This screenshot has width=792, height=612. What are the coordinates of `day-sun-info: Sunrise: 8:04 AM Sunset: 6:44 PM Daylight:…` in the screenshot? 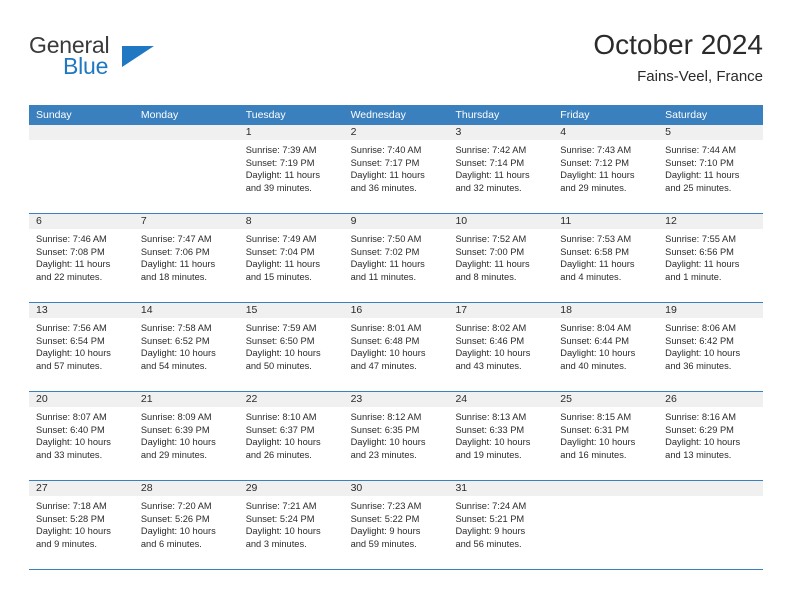 It's located at (605, 345).